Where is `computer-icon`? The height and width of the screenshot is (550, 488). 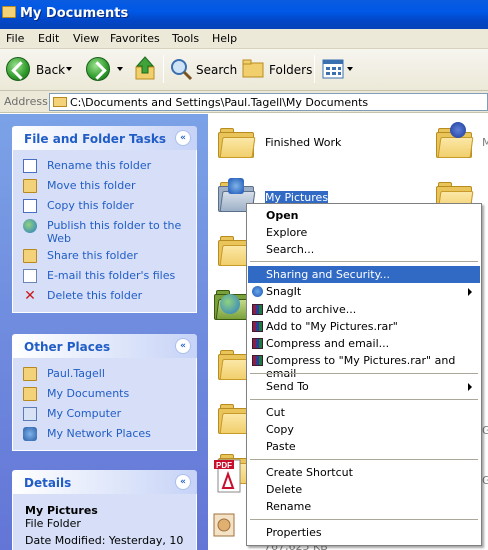
computer-icon is located at coordinates (30, 414).